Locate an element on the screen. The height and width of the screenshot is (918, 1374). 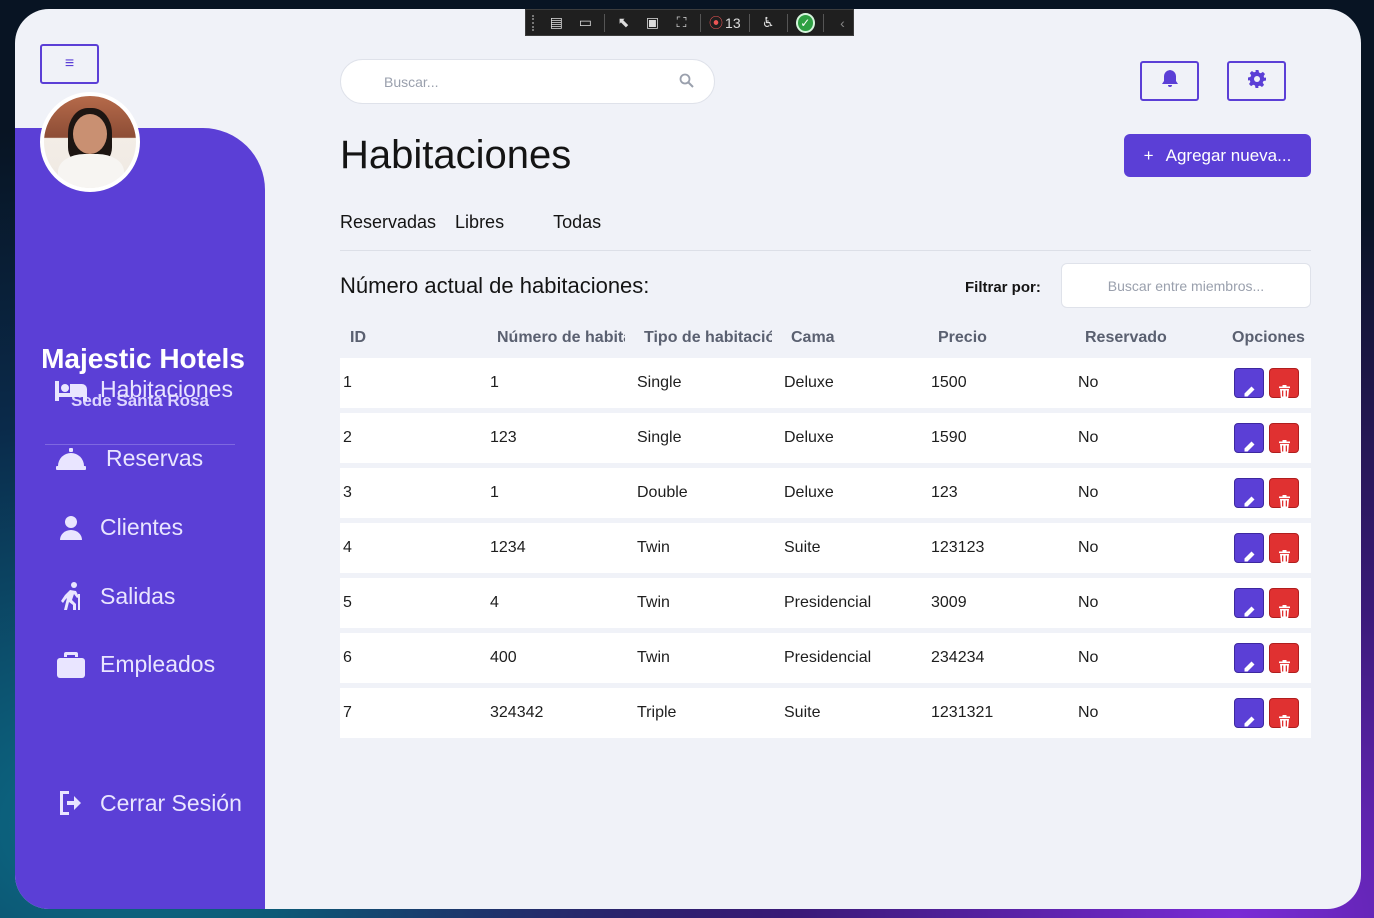
binding-failures-icon: ⦿ 13 is located at coordinates (725, 23).